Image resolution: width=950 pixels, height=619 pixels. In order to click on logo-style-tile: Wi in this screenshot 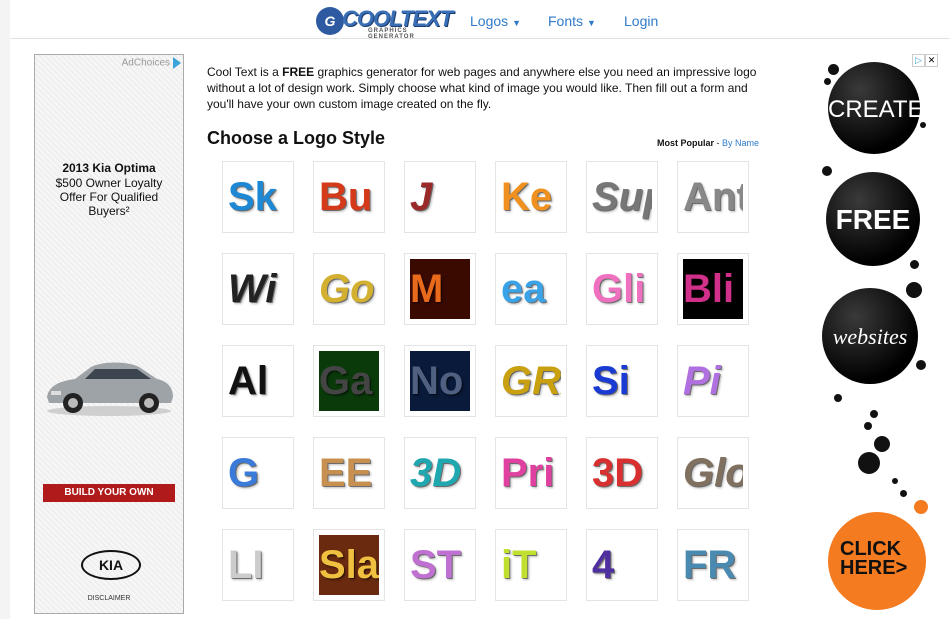, I will do `click(258, 289)`.